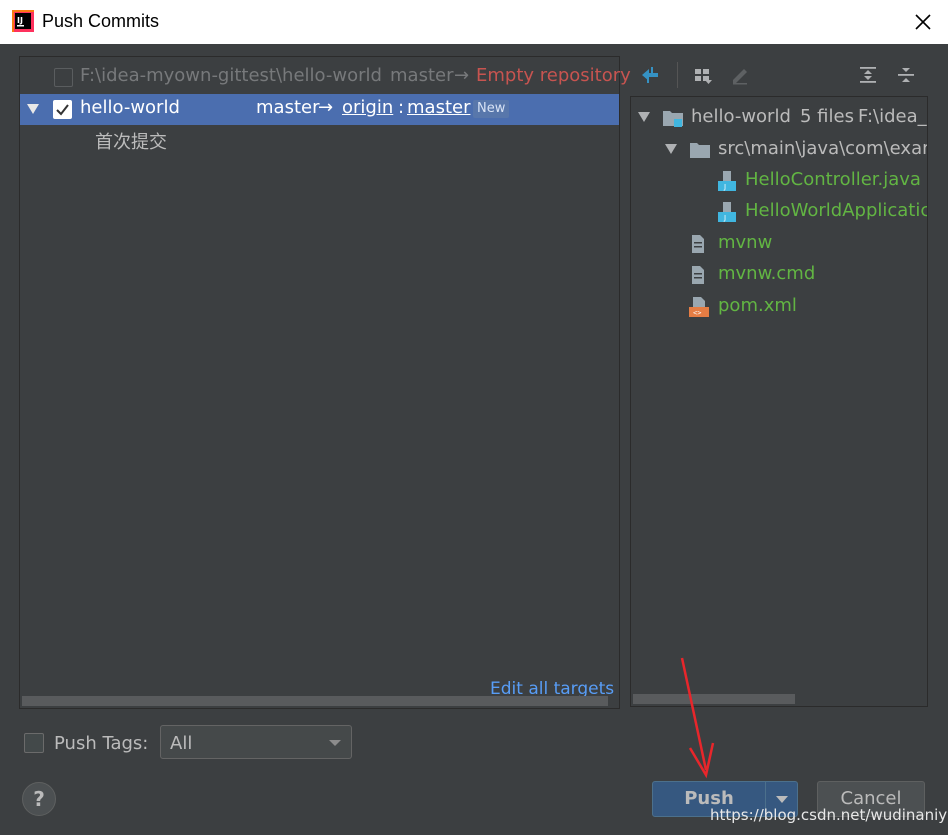 The width and height of the screenshot is (948, 835). Describe the element at coordinates (34, 743) in the screenshot. I see `push-tags-checkbox` at that location.